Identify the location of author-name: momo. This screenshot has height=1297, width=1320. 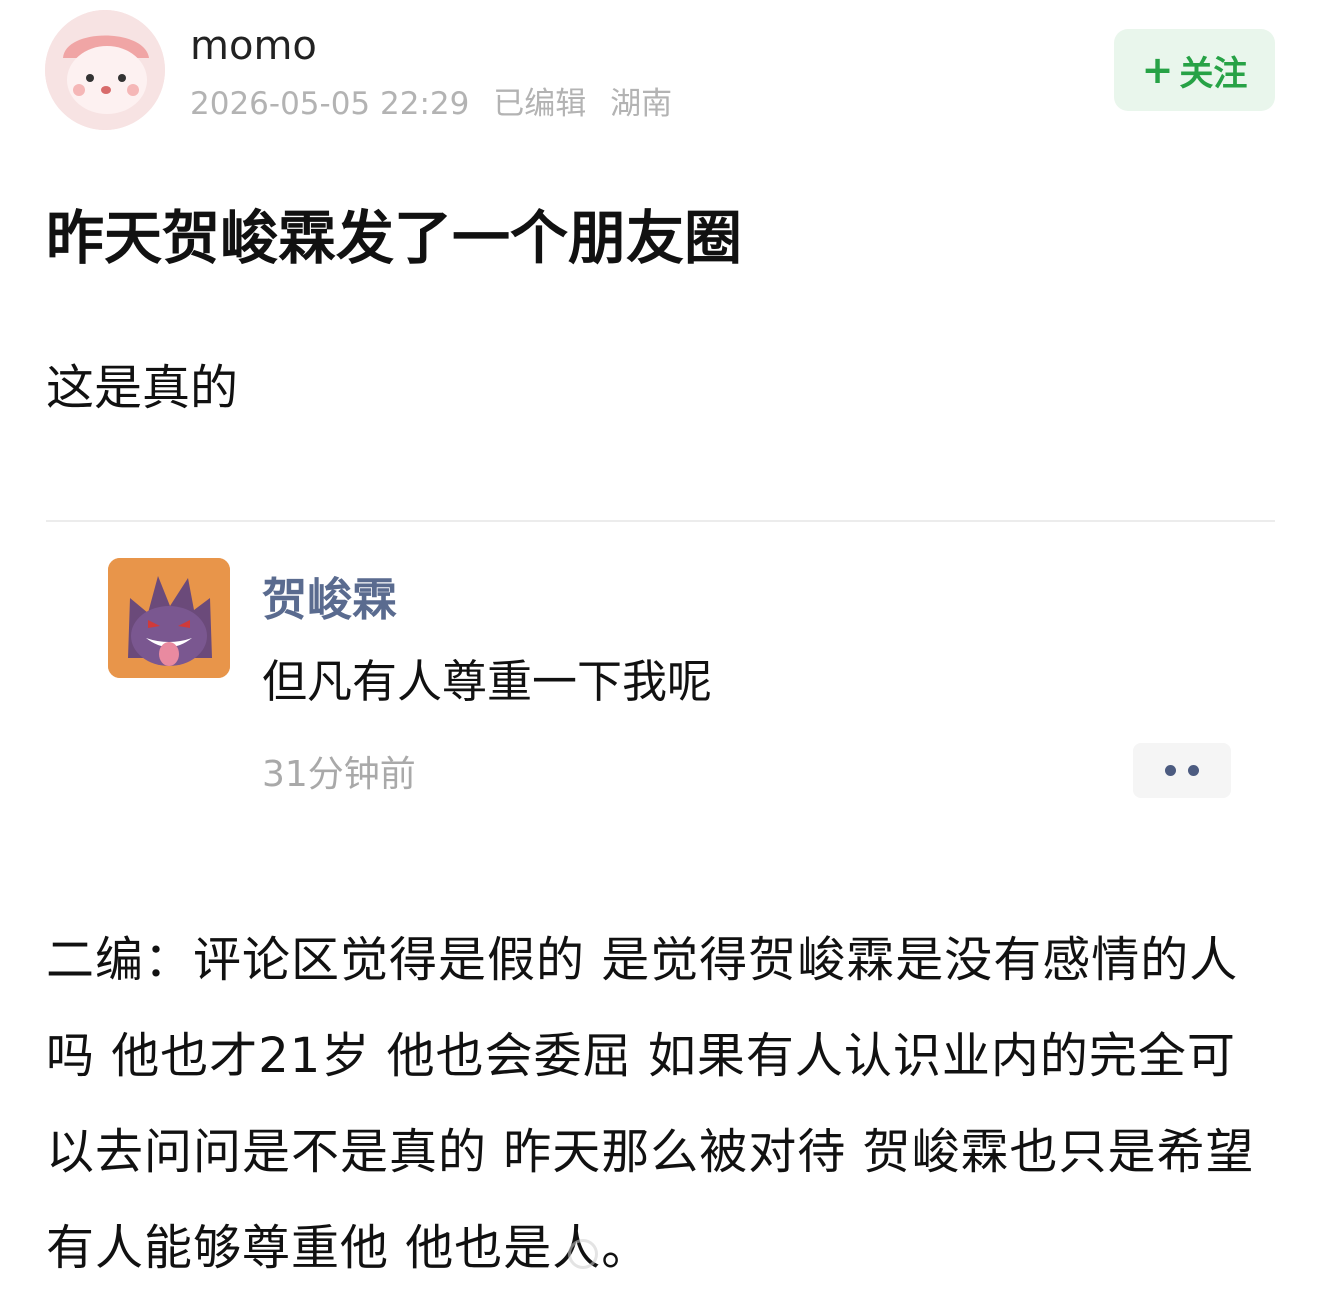
(253, 46).